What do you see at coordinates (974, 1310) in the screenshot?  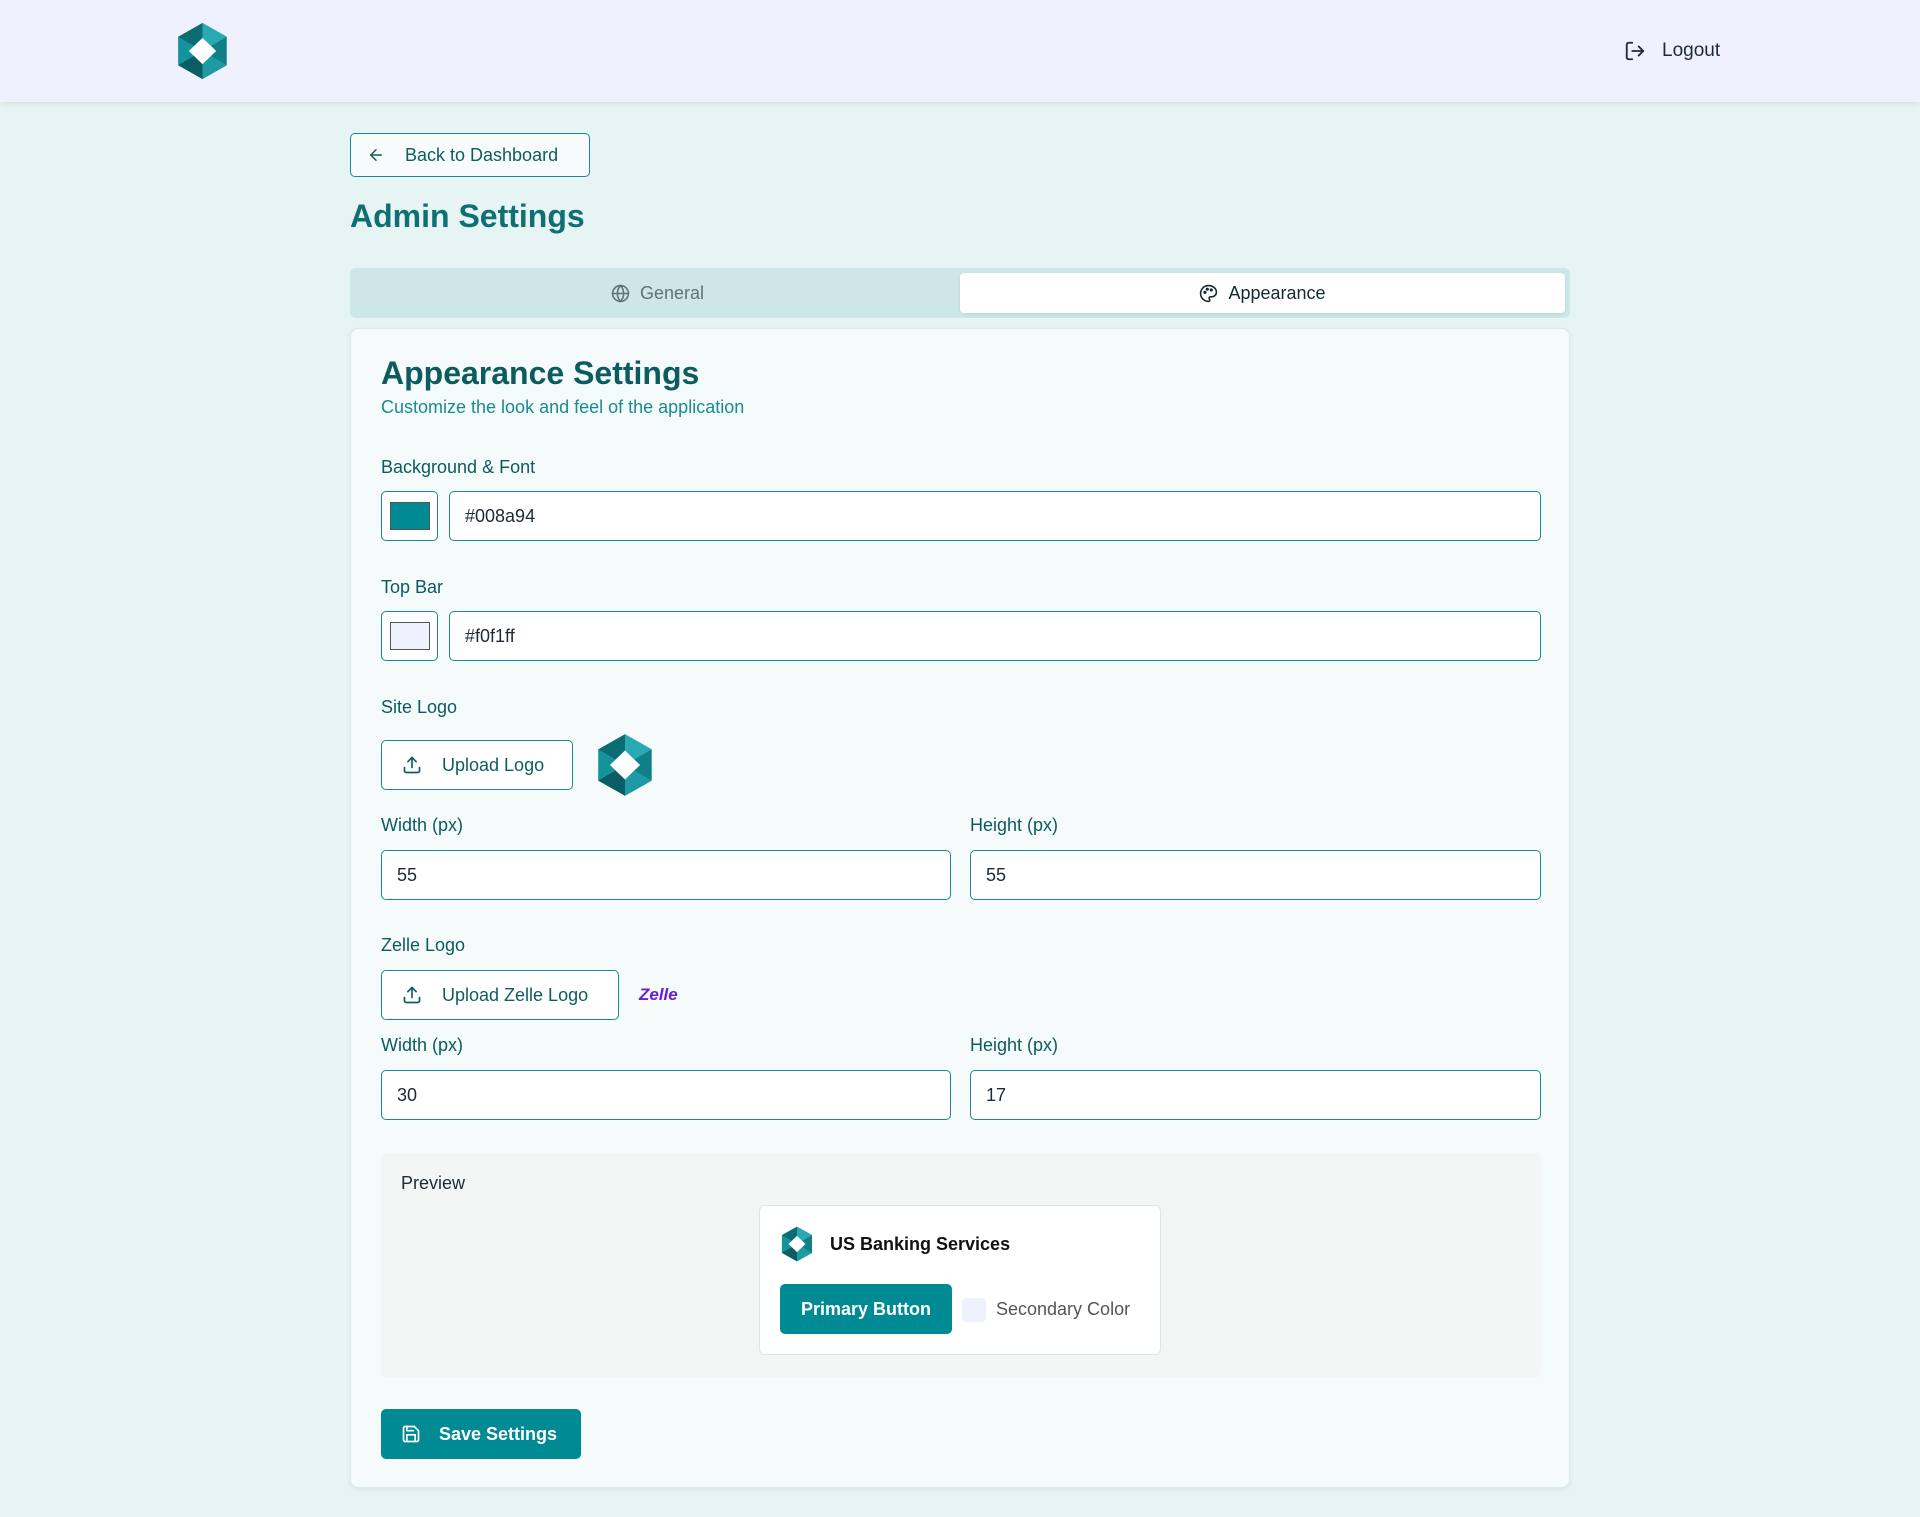 I see `preview-secondary-swatch` at bounding box center [974, 1310].